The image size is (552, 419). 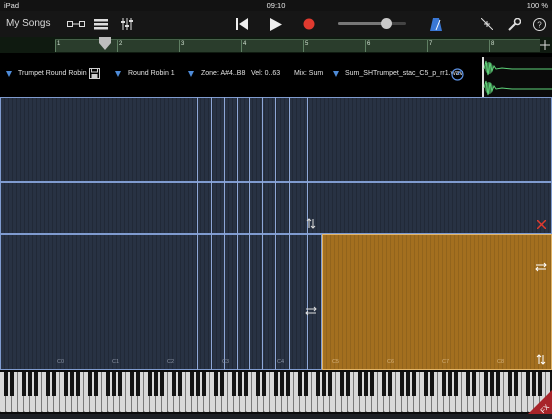 I want to click on vertical-resize-icon, so click(x=311, y=223).